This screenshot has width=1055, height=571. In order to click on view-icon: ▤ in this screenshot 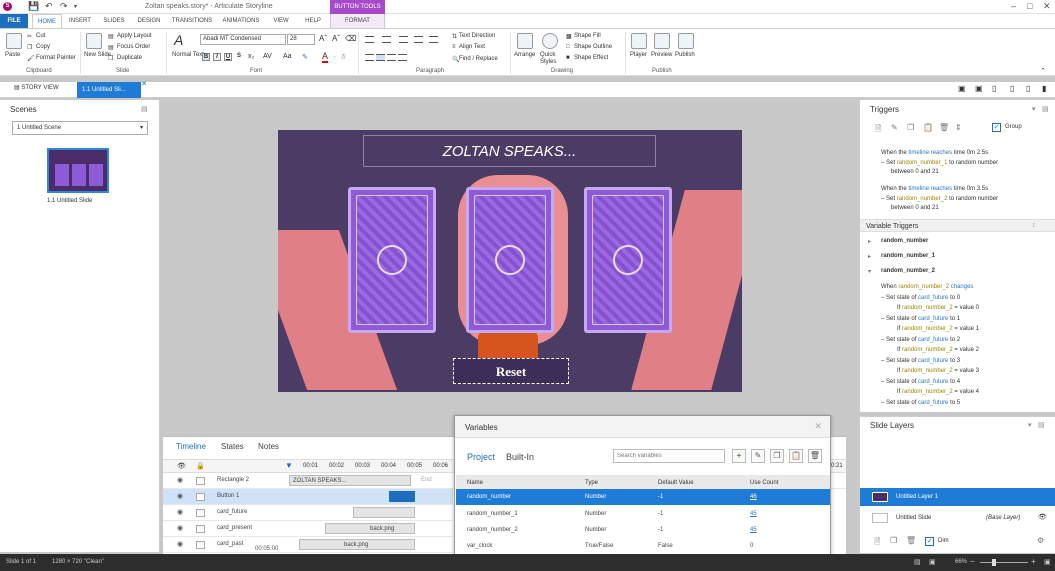, I will do `click(917, 562)`.